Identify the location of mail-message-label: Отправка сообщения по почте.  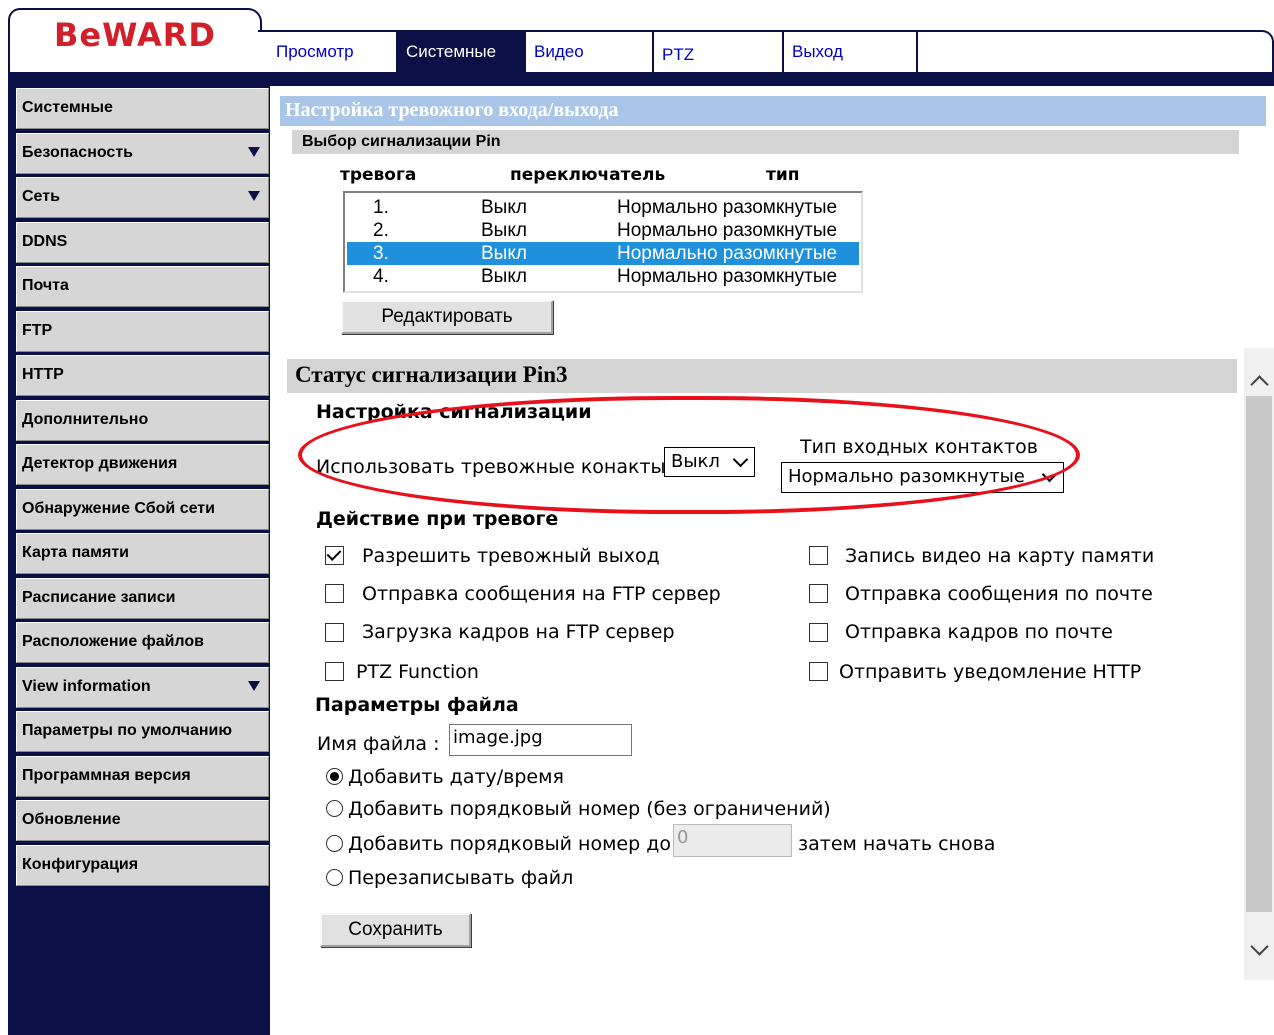
(999, 594).